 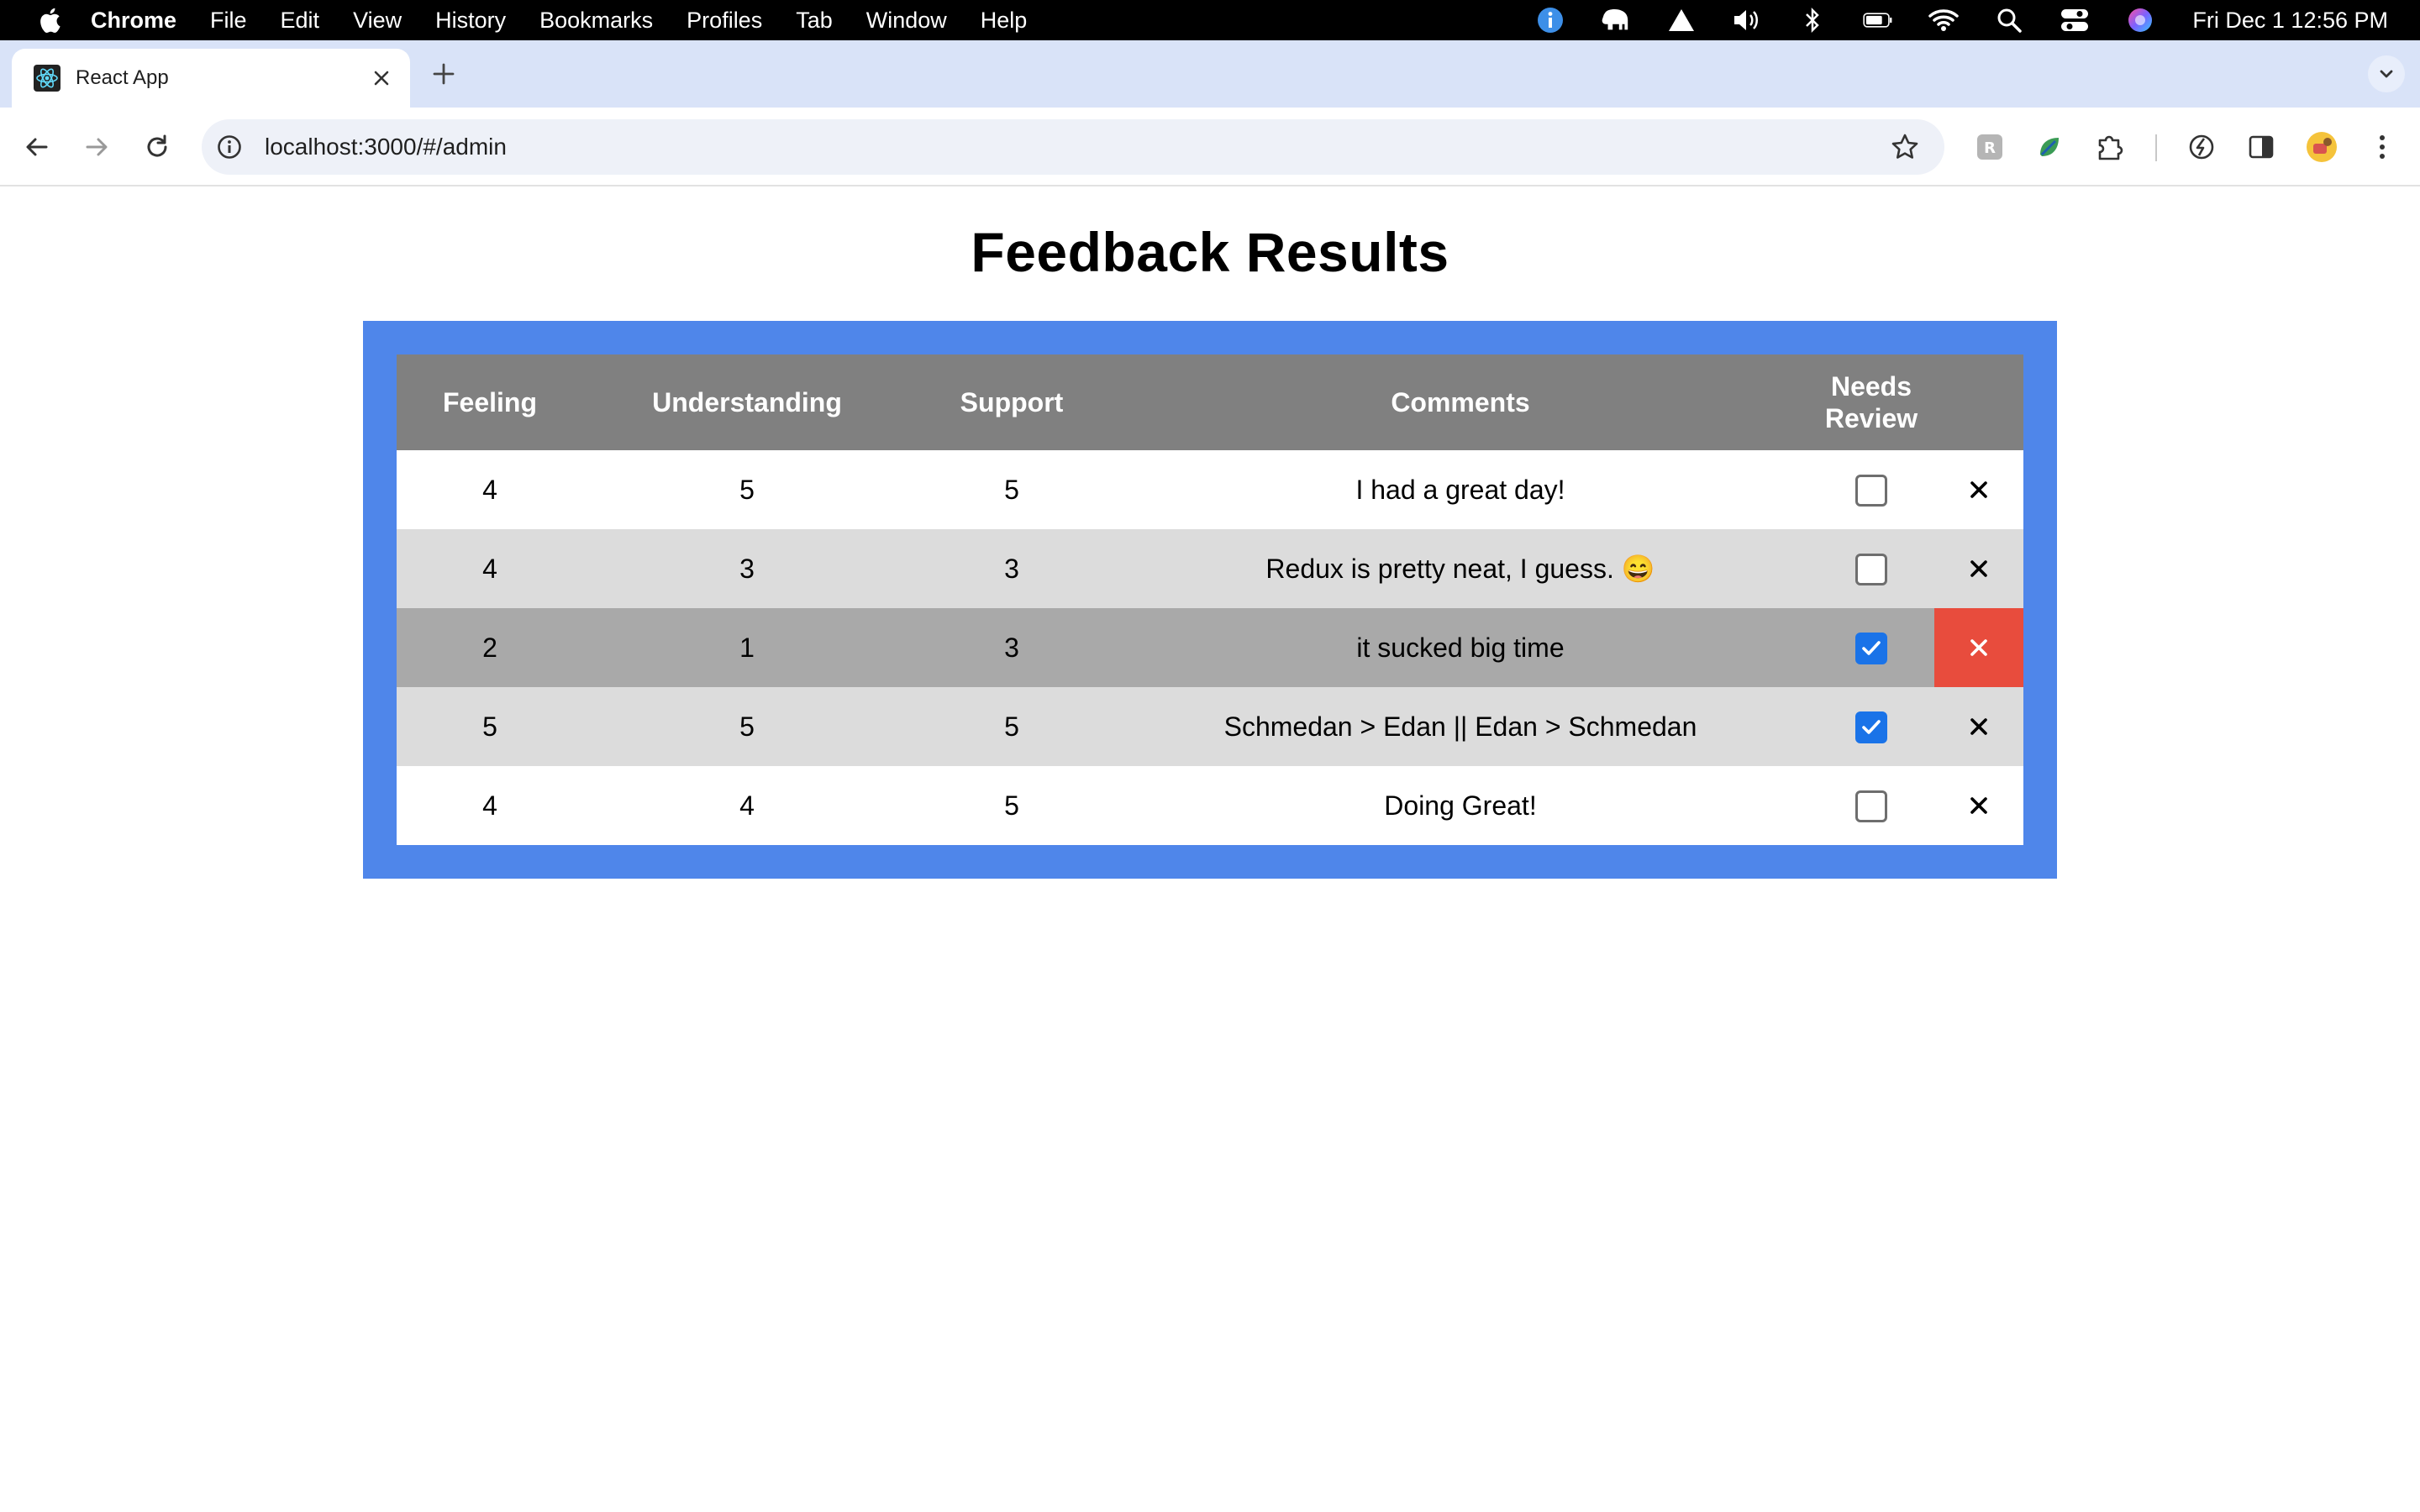 What do you see at coordinates (229, 147) in the screenshot?
I see `site-info-icon` at bounding box center [229, 147].